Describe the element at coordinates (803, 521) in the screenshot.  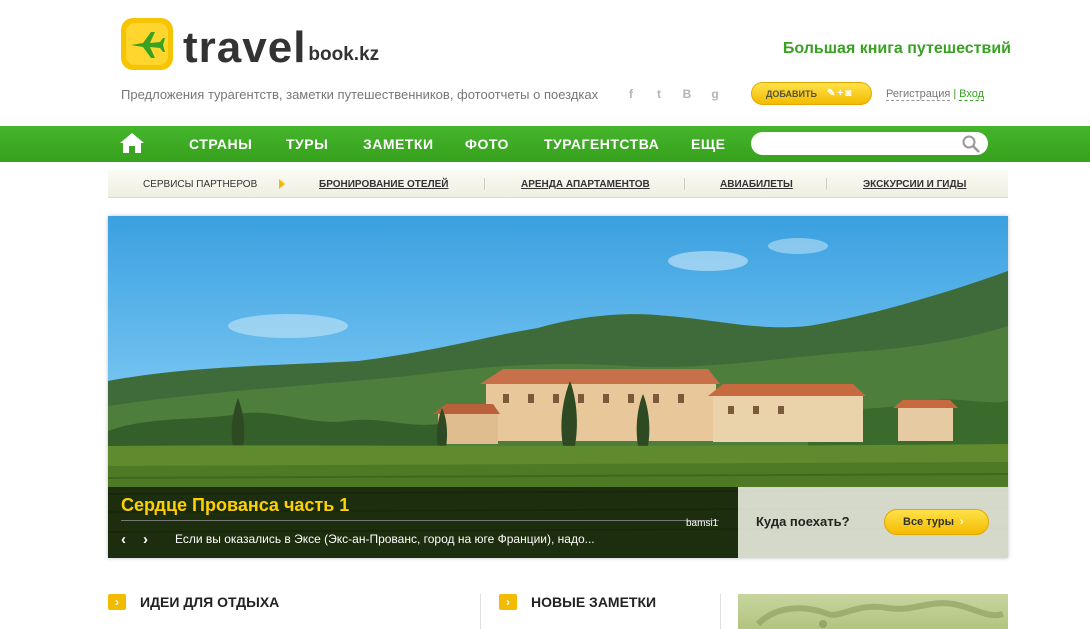
I see `where-to-go-question: Куда поехать?` at that location.